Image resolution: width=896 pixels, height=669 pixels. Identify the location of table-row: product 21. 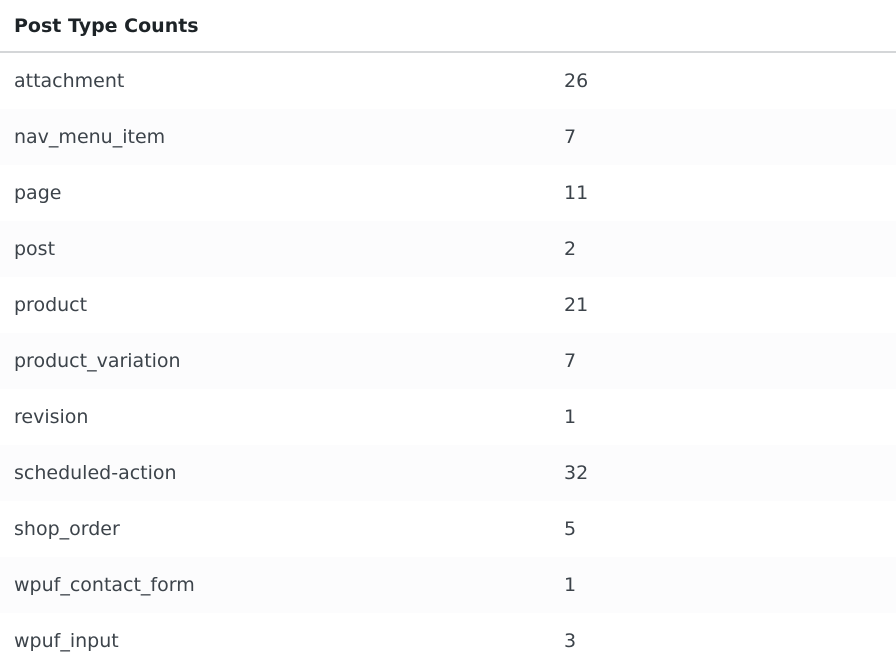
(448, 305).